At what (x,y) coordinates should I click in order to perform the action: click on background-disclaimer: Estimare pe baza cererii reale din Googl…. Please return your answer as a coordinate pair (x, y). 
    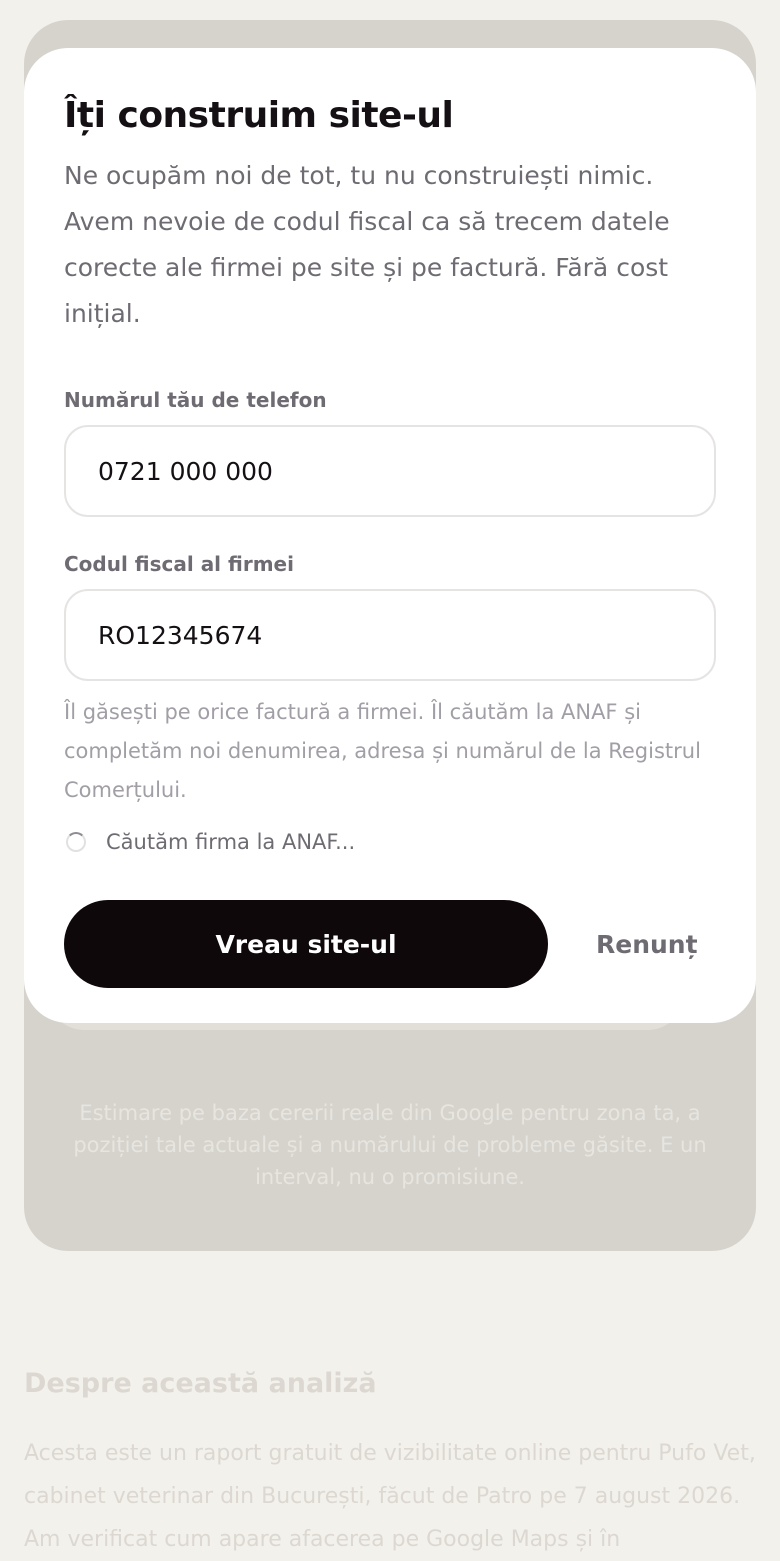
    Looking at the image, I should click on (390, 1145).